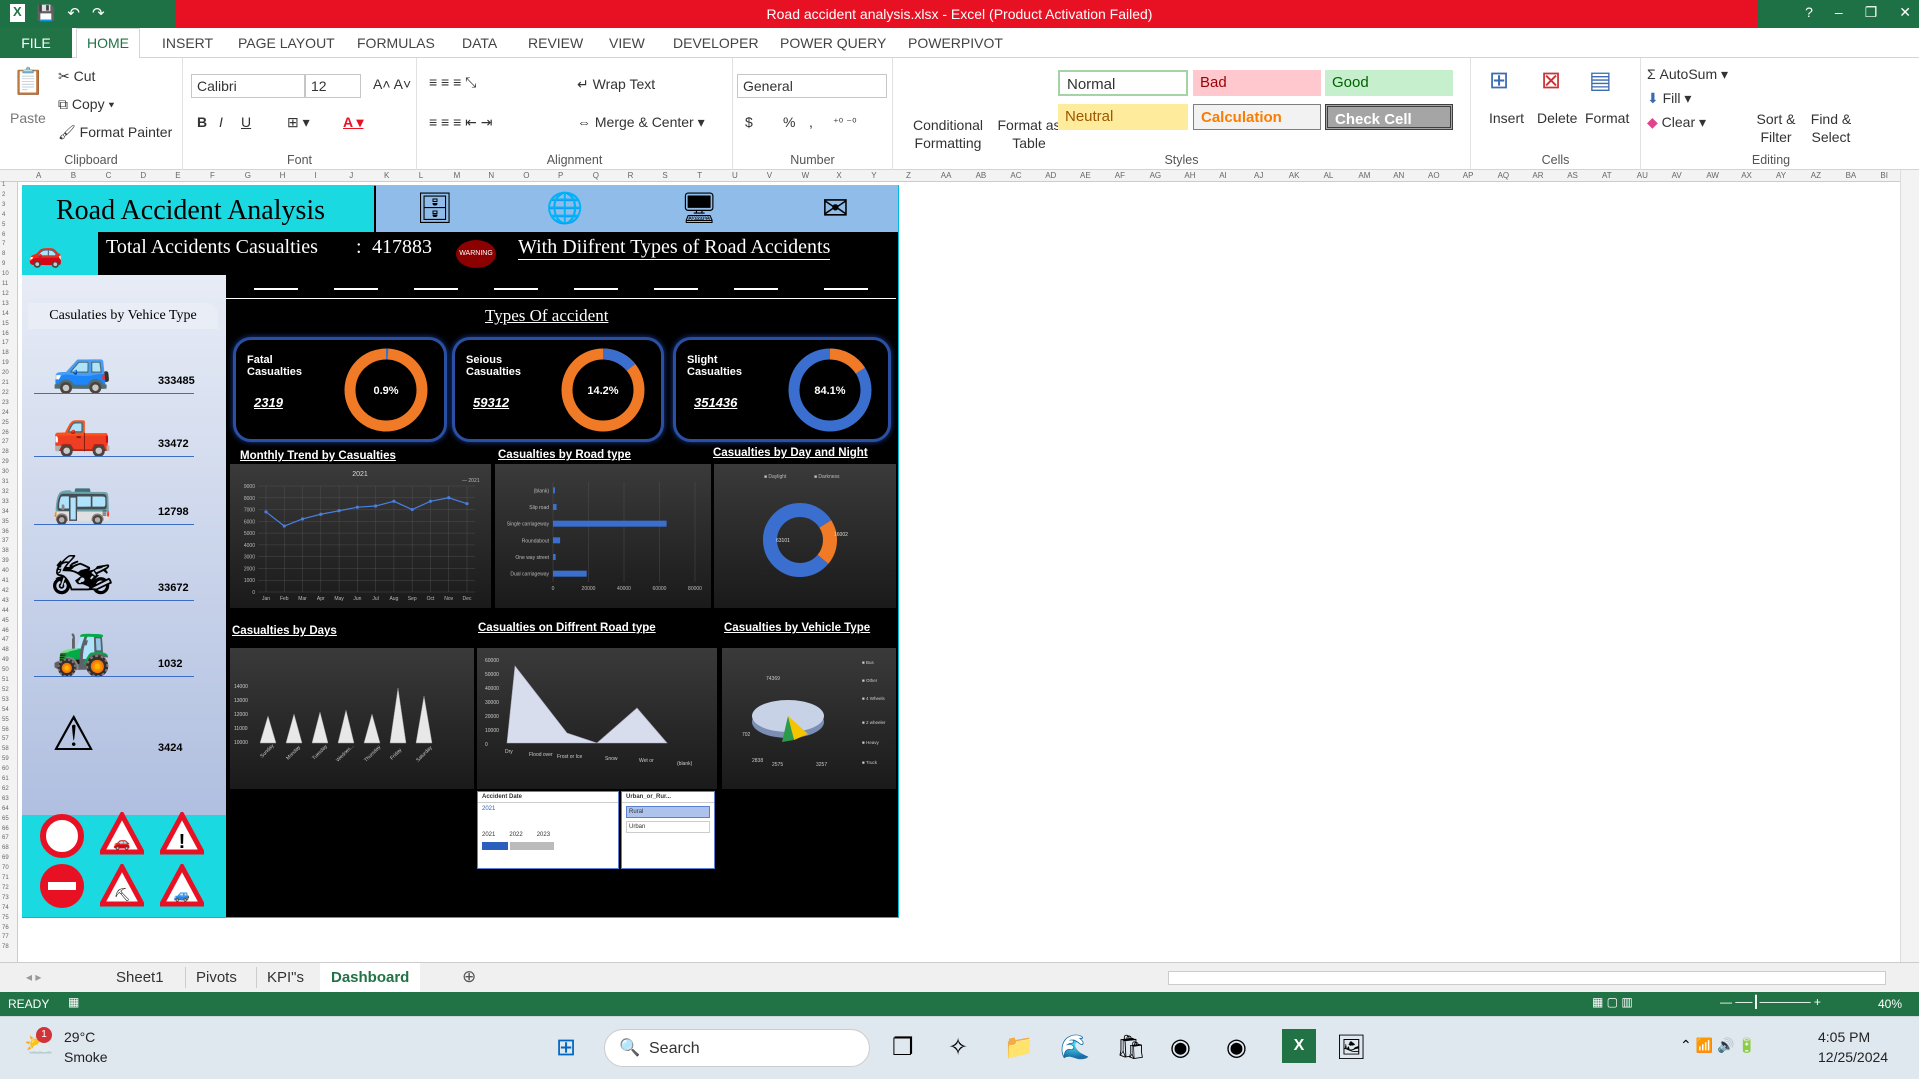 This screenshot has height=1079, width=1919. What do you see at coordinates (28, 118) in the screenshot?
I see `paste-button: Paste` at bounding box center [28, 118].